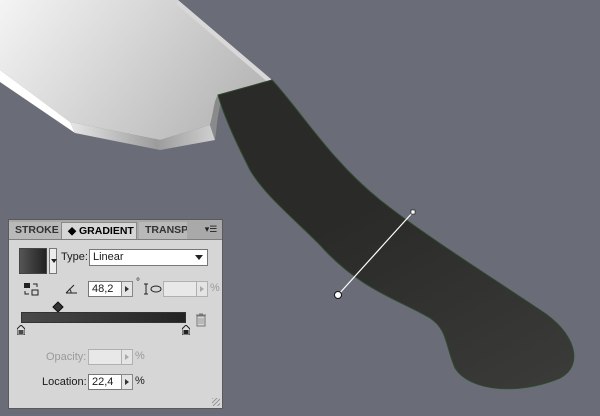  I want to click on opacity-label: Opacity:, so click(66, 357).